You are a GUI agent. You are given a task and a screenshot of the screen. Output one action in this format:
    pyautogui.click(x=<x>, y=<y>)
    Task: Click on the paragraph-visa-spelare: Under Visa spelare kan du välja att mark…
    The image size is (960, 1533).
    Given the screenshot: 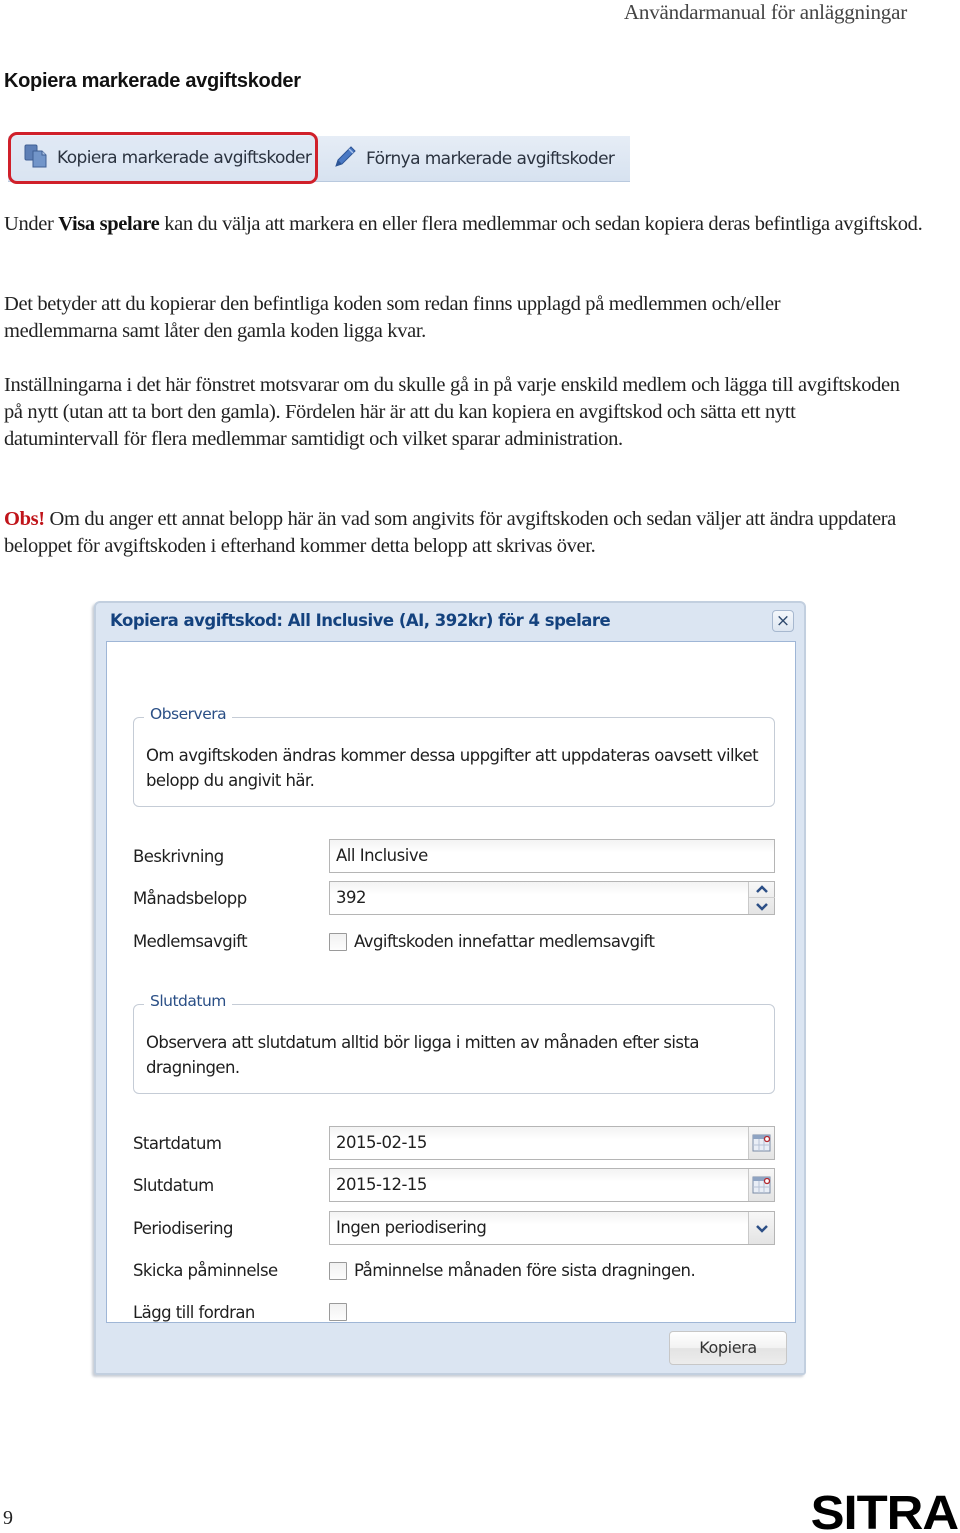 What is the action you would take?
    pyautogui.click(x=464, y=224)
    